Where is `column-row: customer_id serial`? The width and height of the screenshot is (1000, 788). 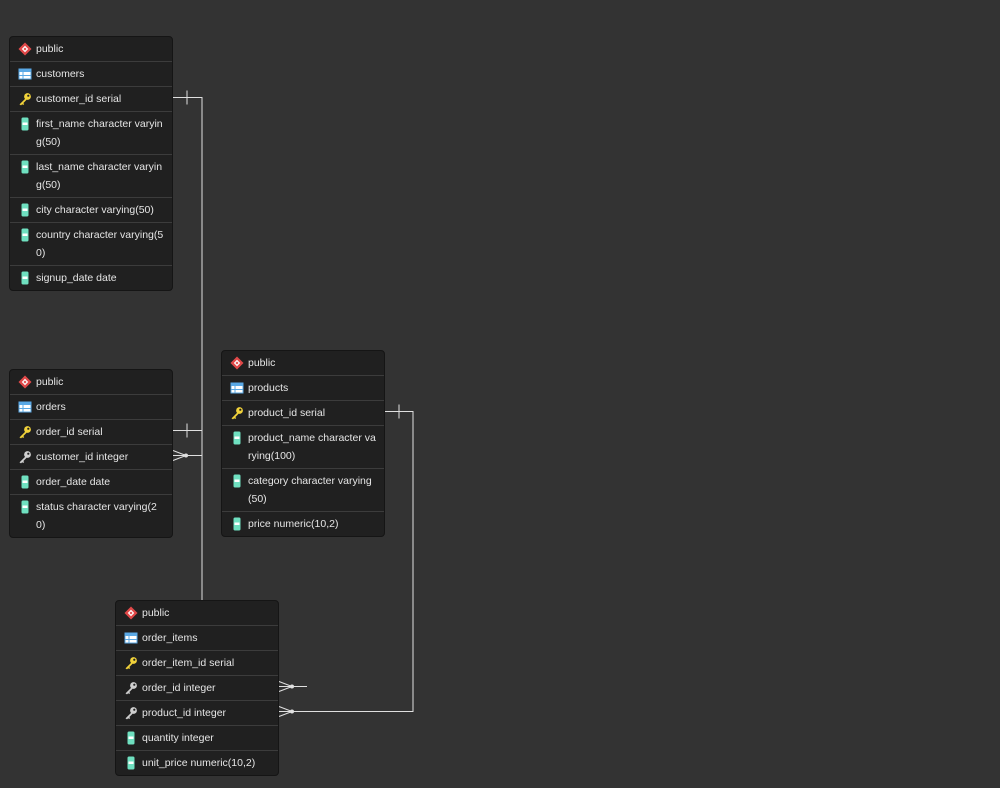 column-row: customer_id serial is located at coordinates (91, 98).